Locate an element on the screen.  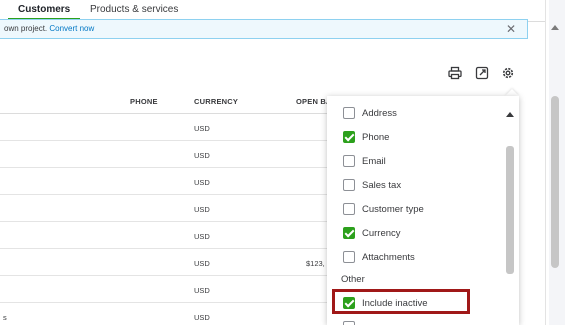
option-phone: Phone is located at coordinates (366, 137).